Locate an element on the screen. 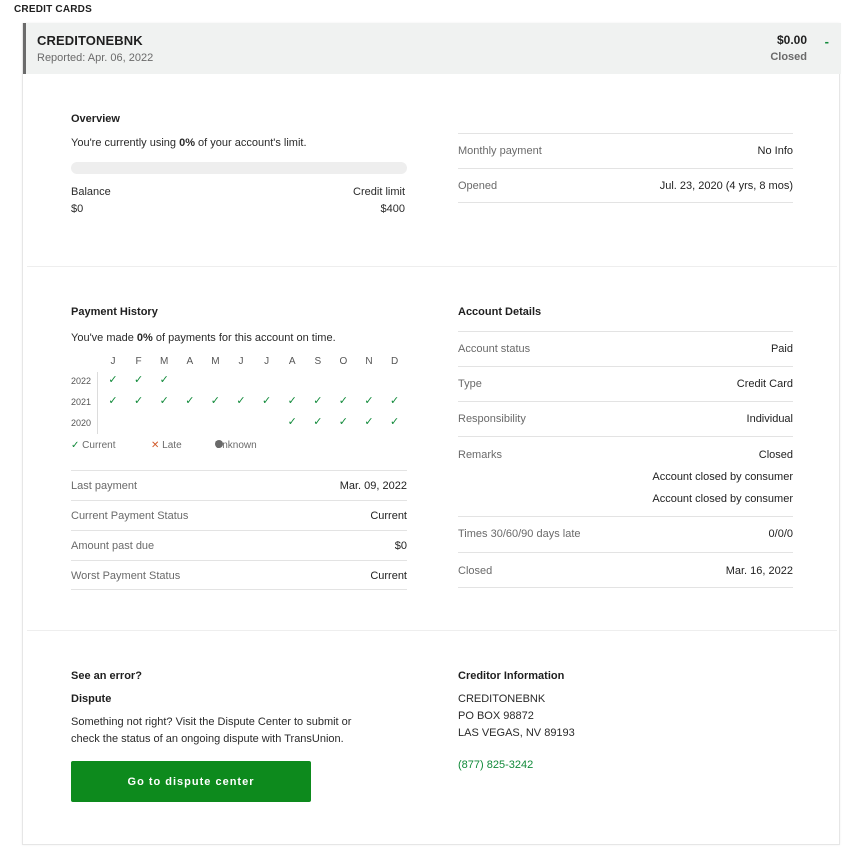 The width and height of the screenshot is (848, 854). payment-history-title: Payment History is located at coordinates (114, 312).